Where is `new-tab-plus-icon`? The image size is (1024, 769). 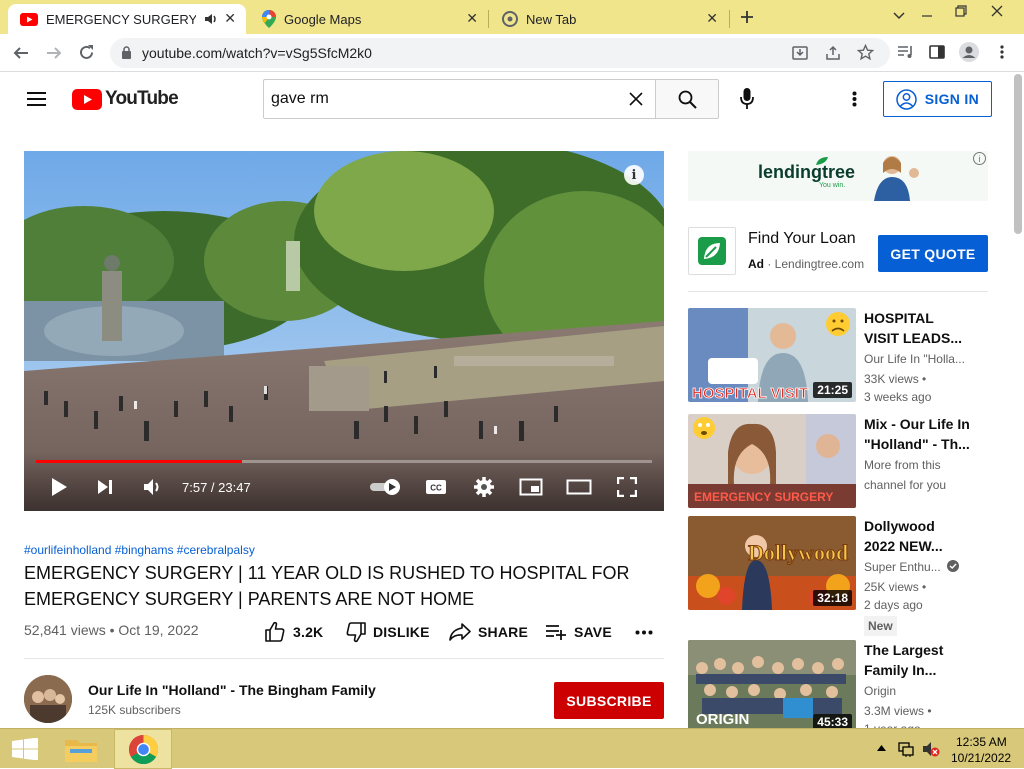 new-tab-plus-icon is located at coordinates (747, 17).